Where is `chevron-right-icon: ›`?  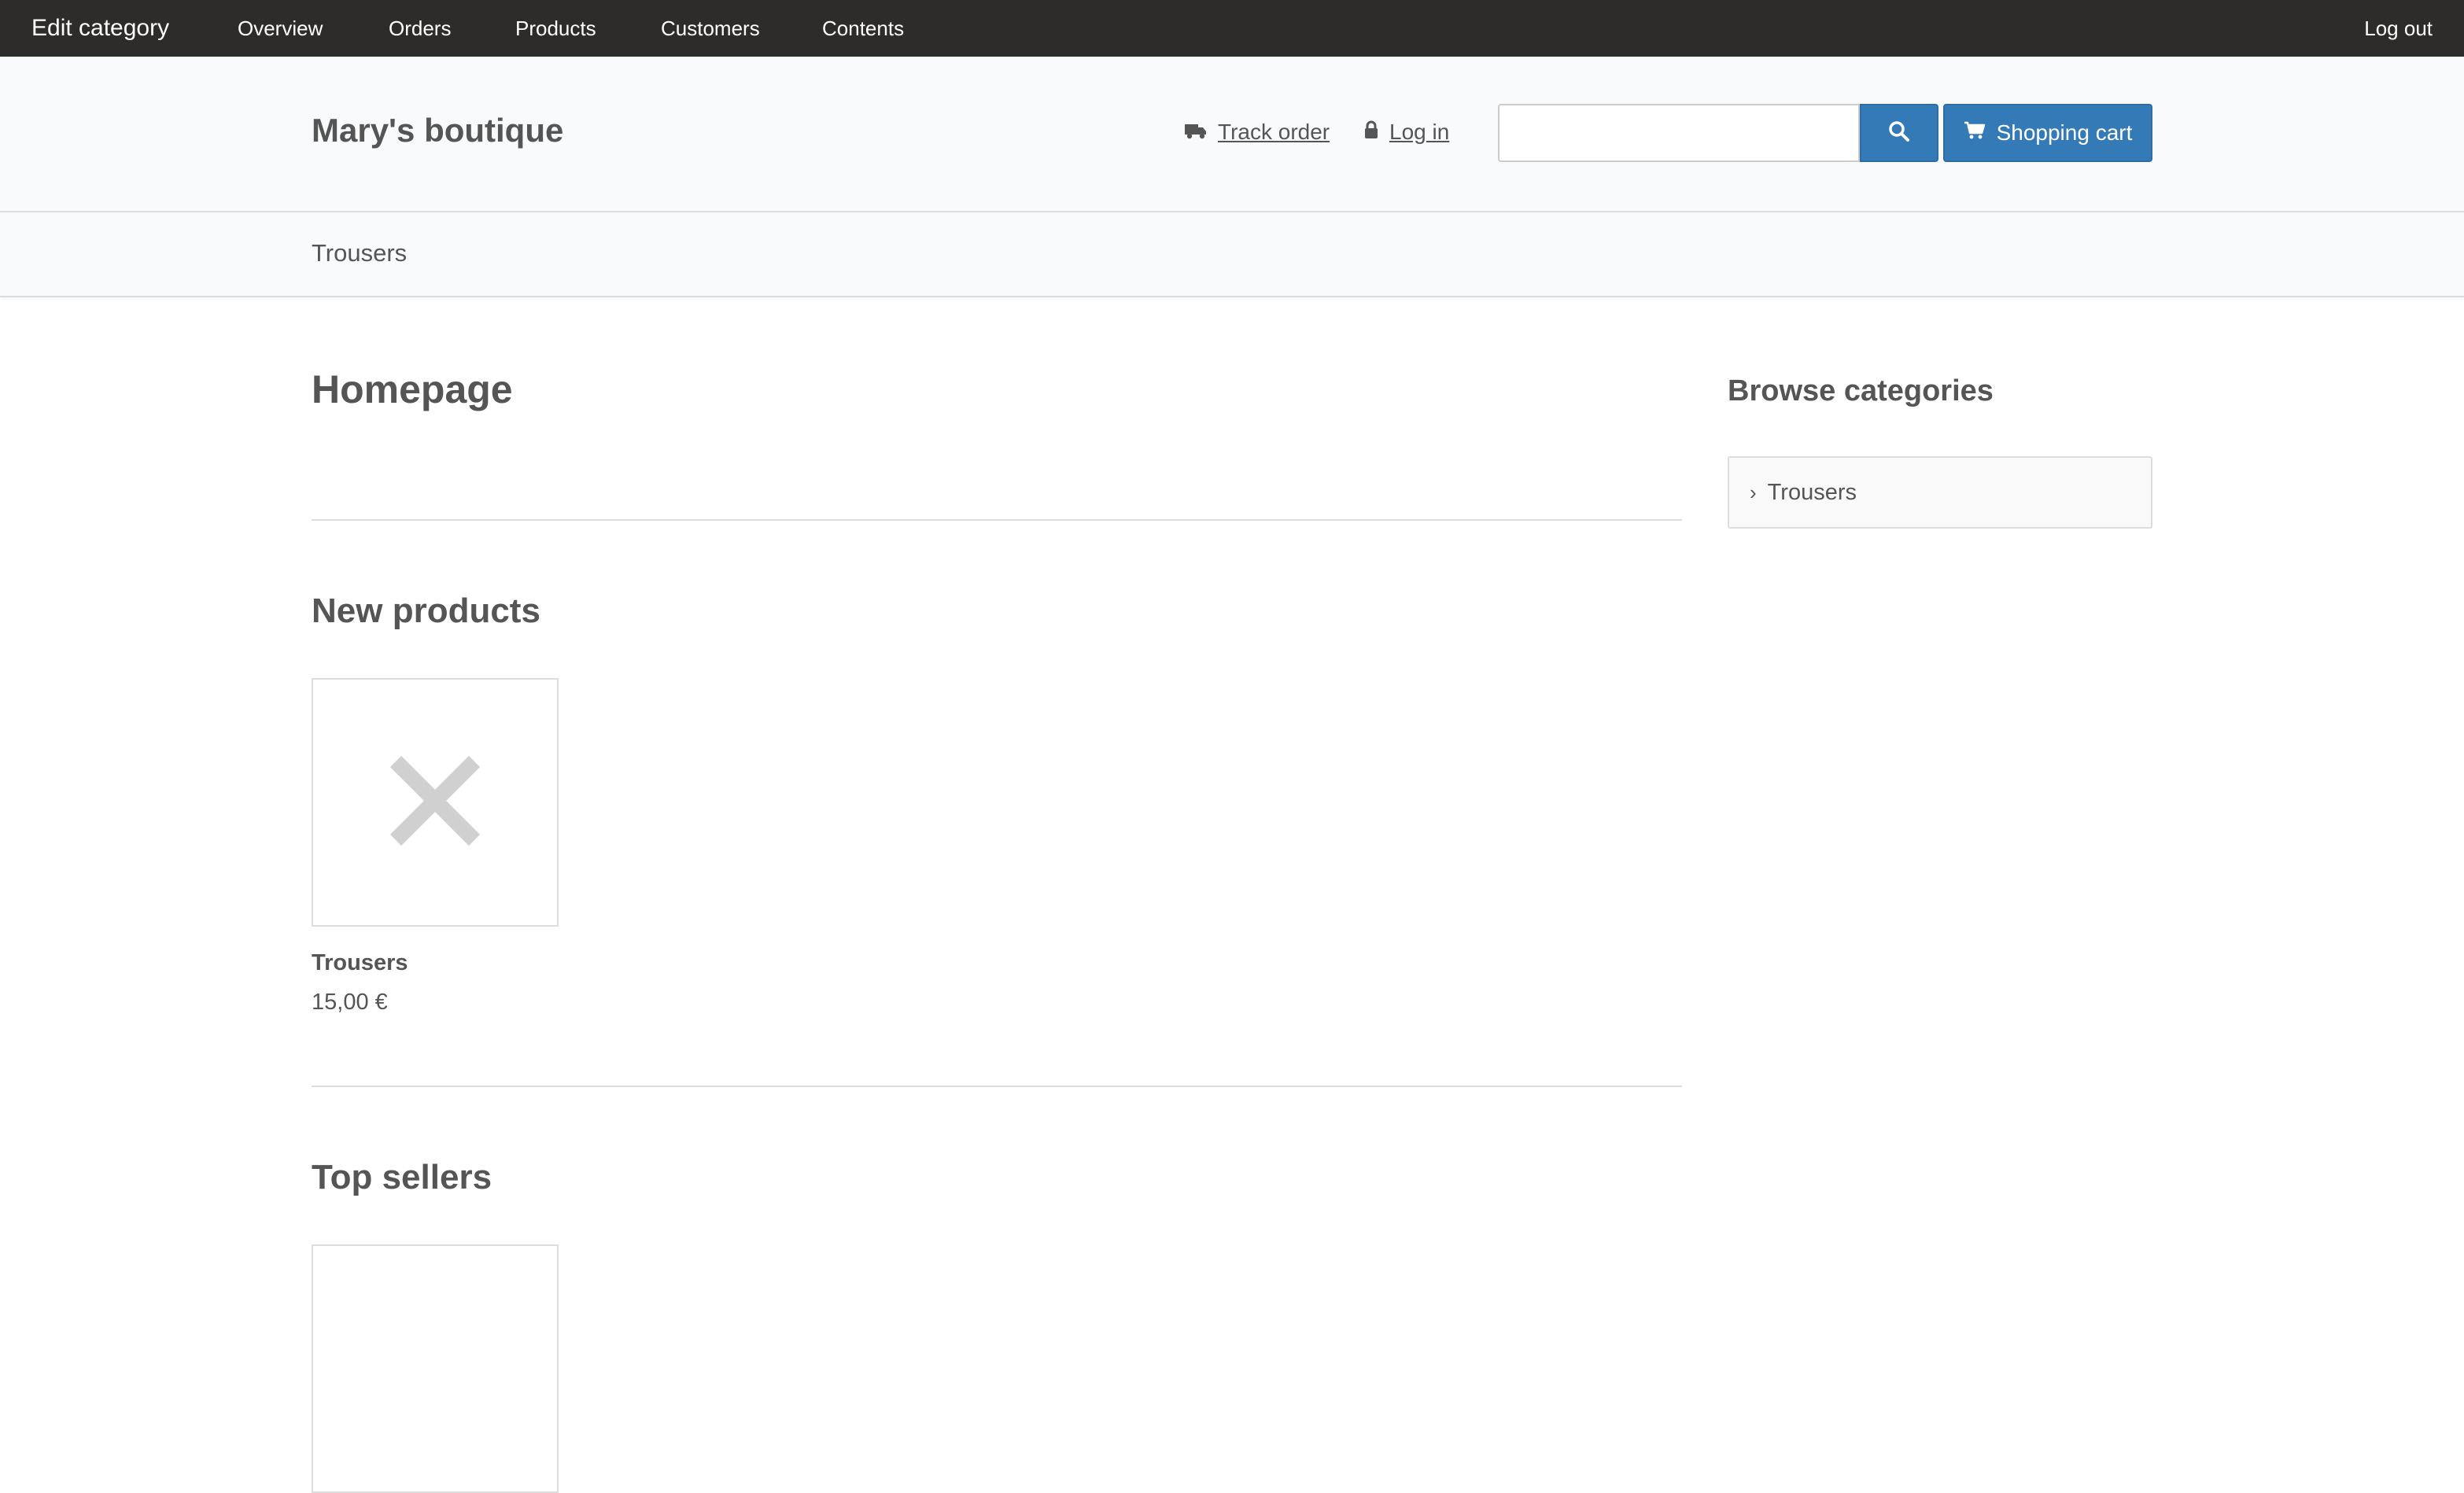 chevron-right-icon: › is located at coordinates (1754, 493).